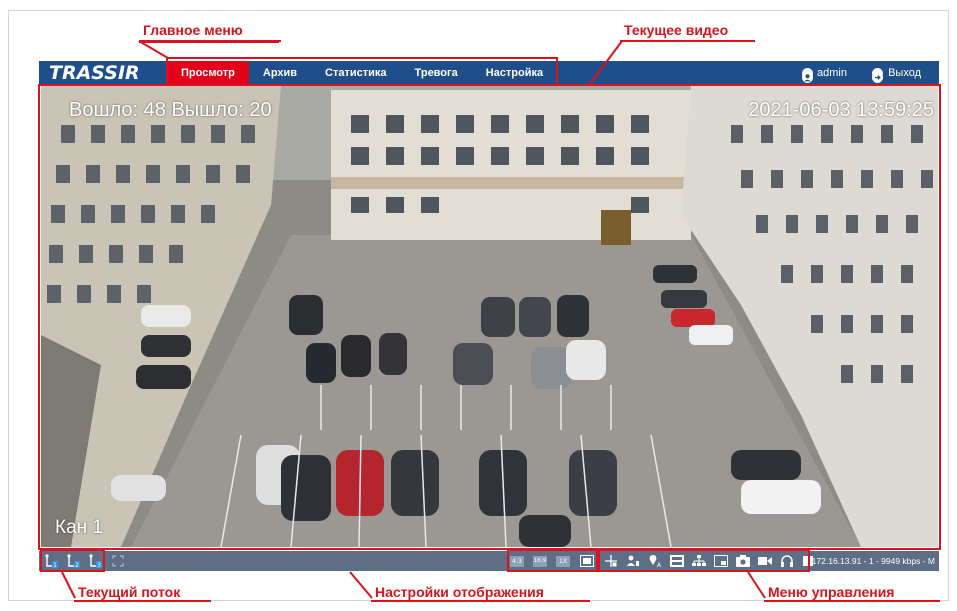 The width and height of the screenshot is (957, 611). I want to click on menu-item-statistics: Статистика, so click(356, 73).